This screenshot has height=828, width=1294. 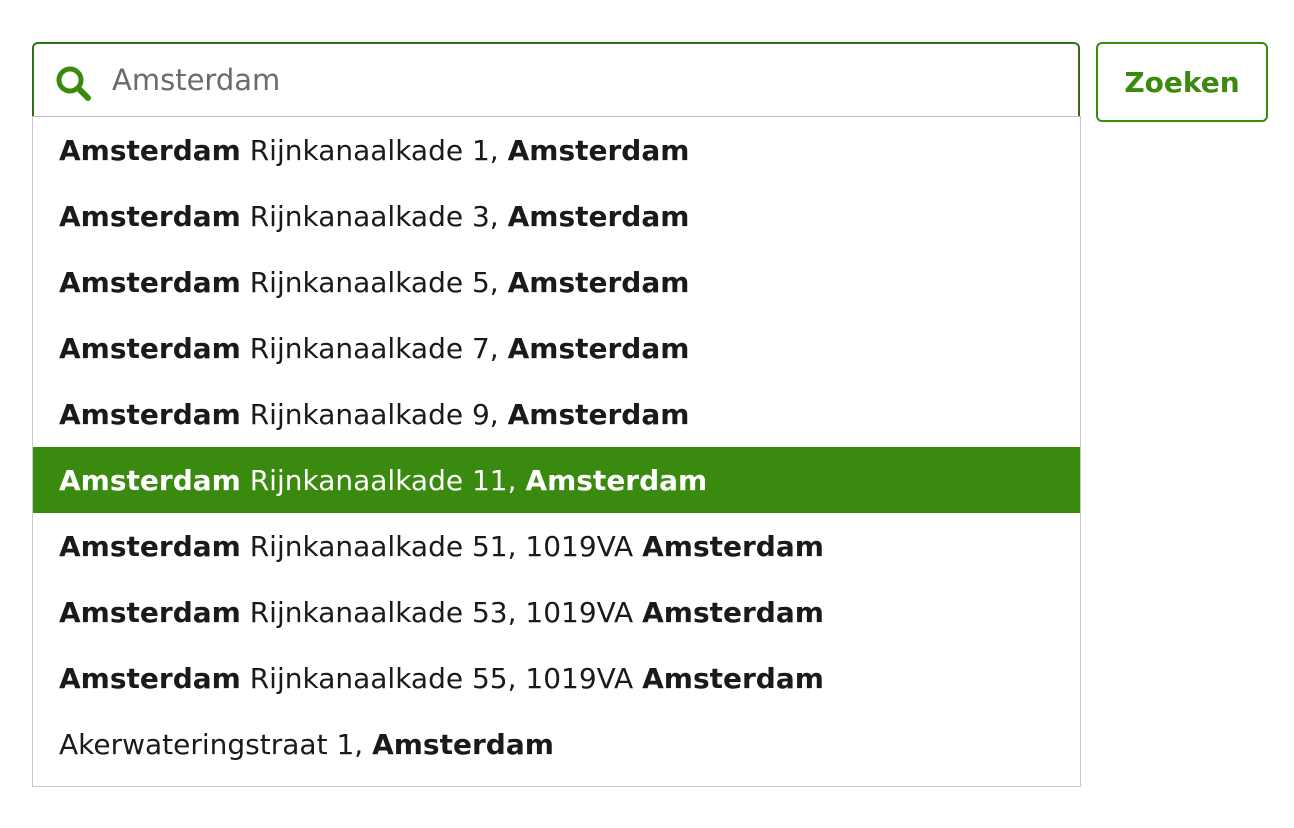 What do you see at coordinates (556, 744) in the screenshot?
I see `suggestion-item: Akerwateringstraat 1, Amsterdam` at bounding box center [556, 744].